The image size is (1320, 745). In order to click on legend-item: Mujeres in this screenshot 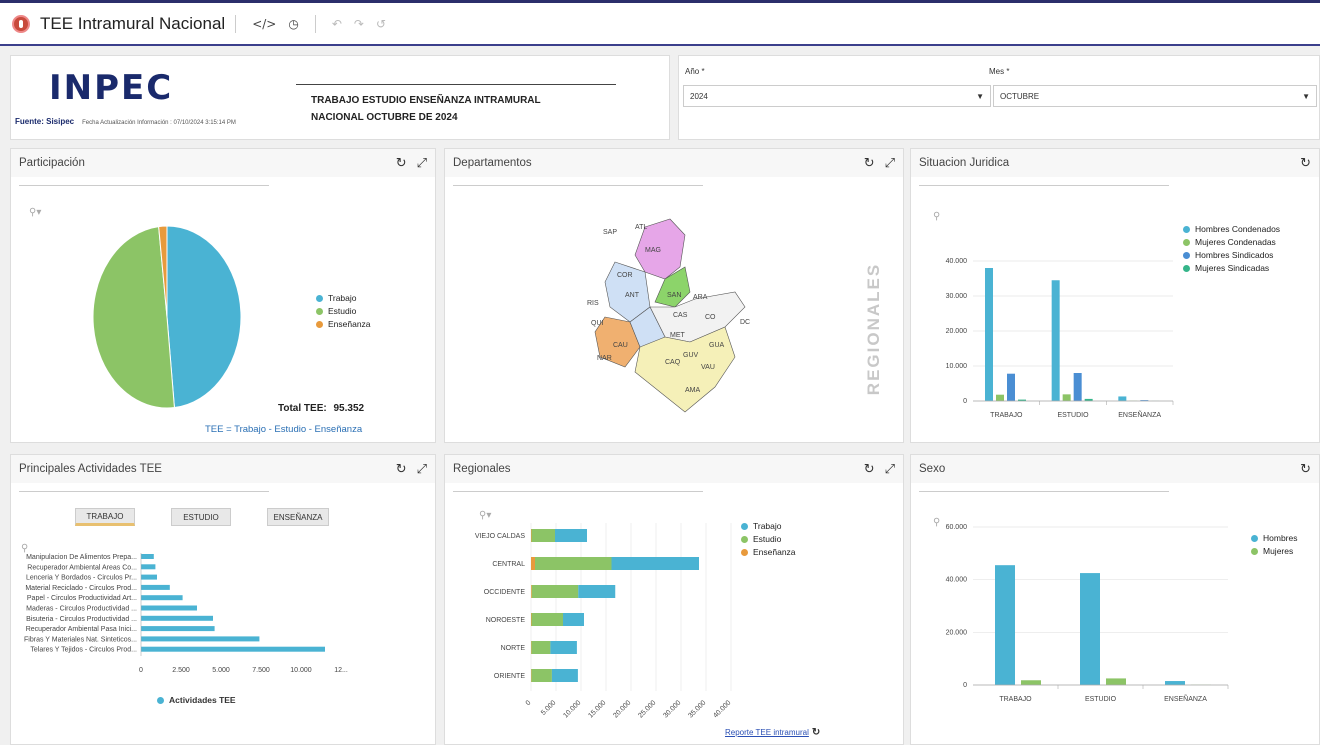, I will do `click(1274, 551)`.